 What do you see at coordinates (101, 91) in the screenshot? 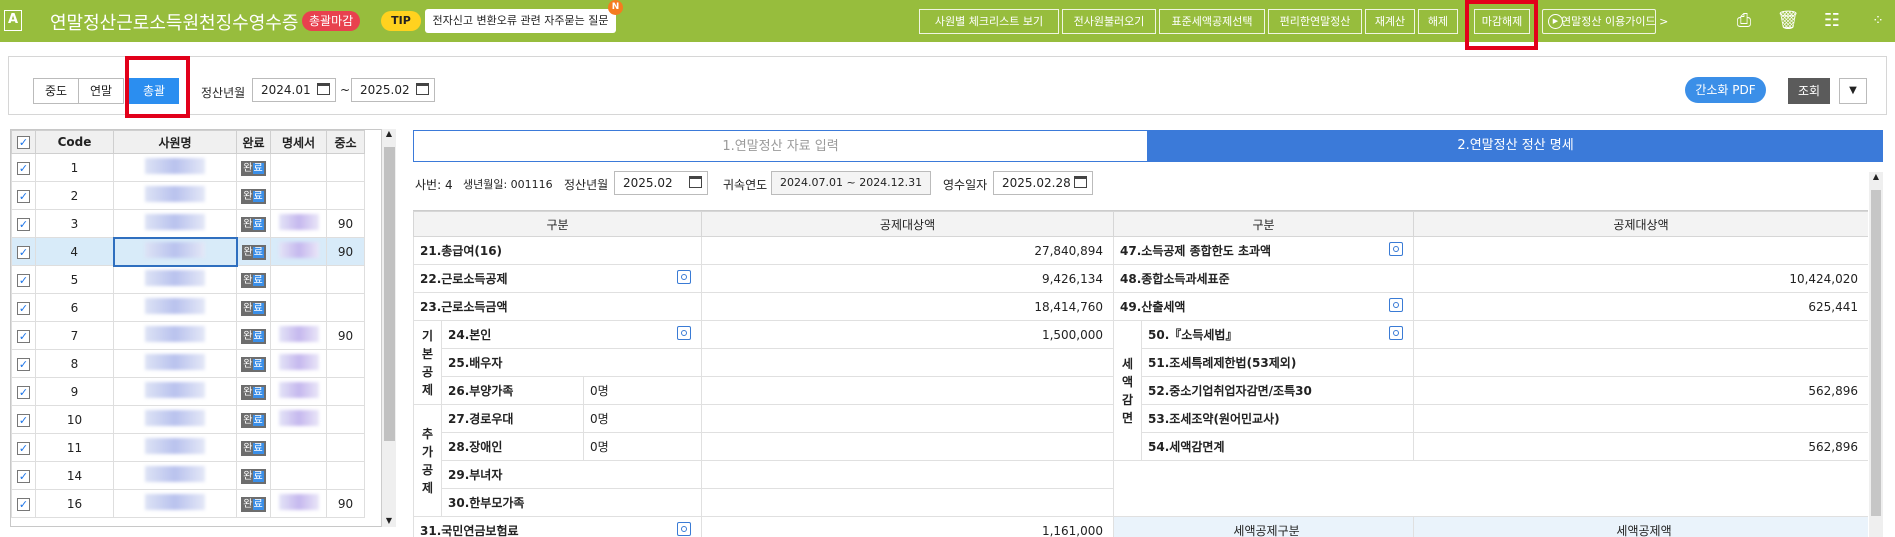
I see `mode-yearend-tab: 연말` at bounding box center [101, 91].